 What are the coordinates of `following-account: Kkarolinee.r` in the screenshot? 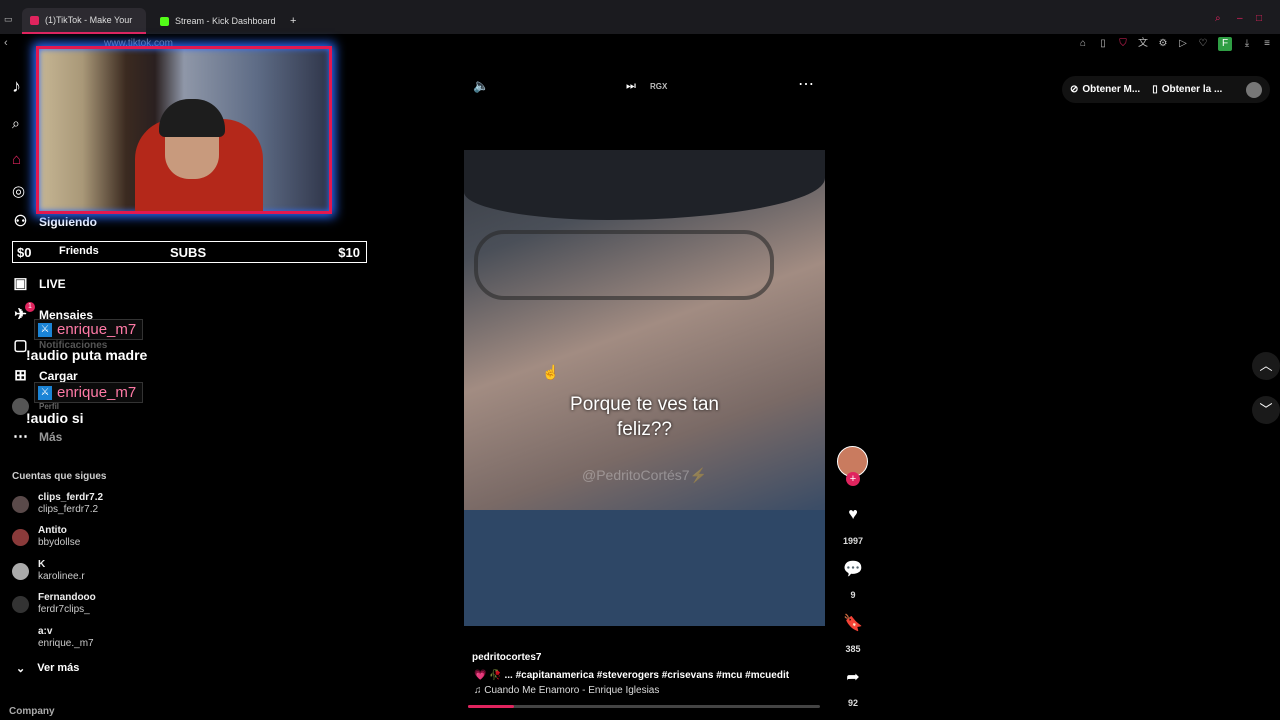 It's located at (48, 571).